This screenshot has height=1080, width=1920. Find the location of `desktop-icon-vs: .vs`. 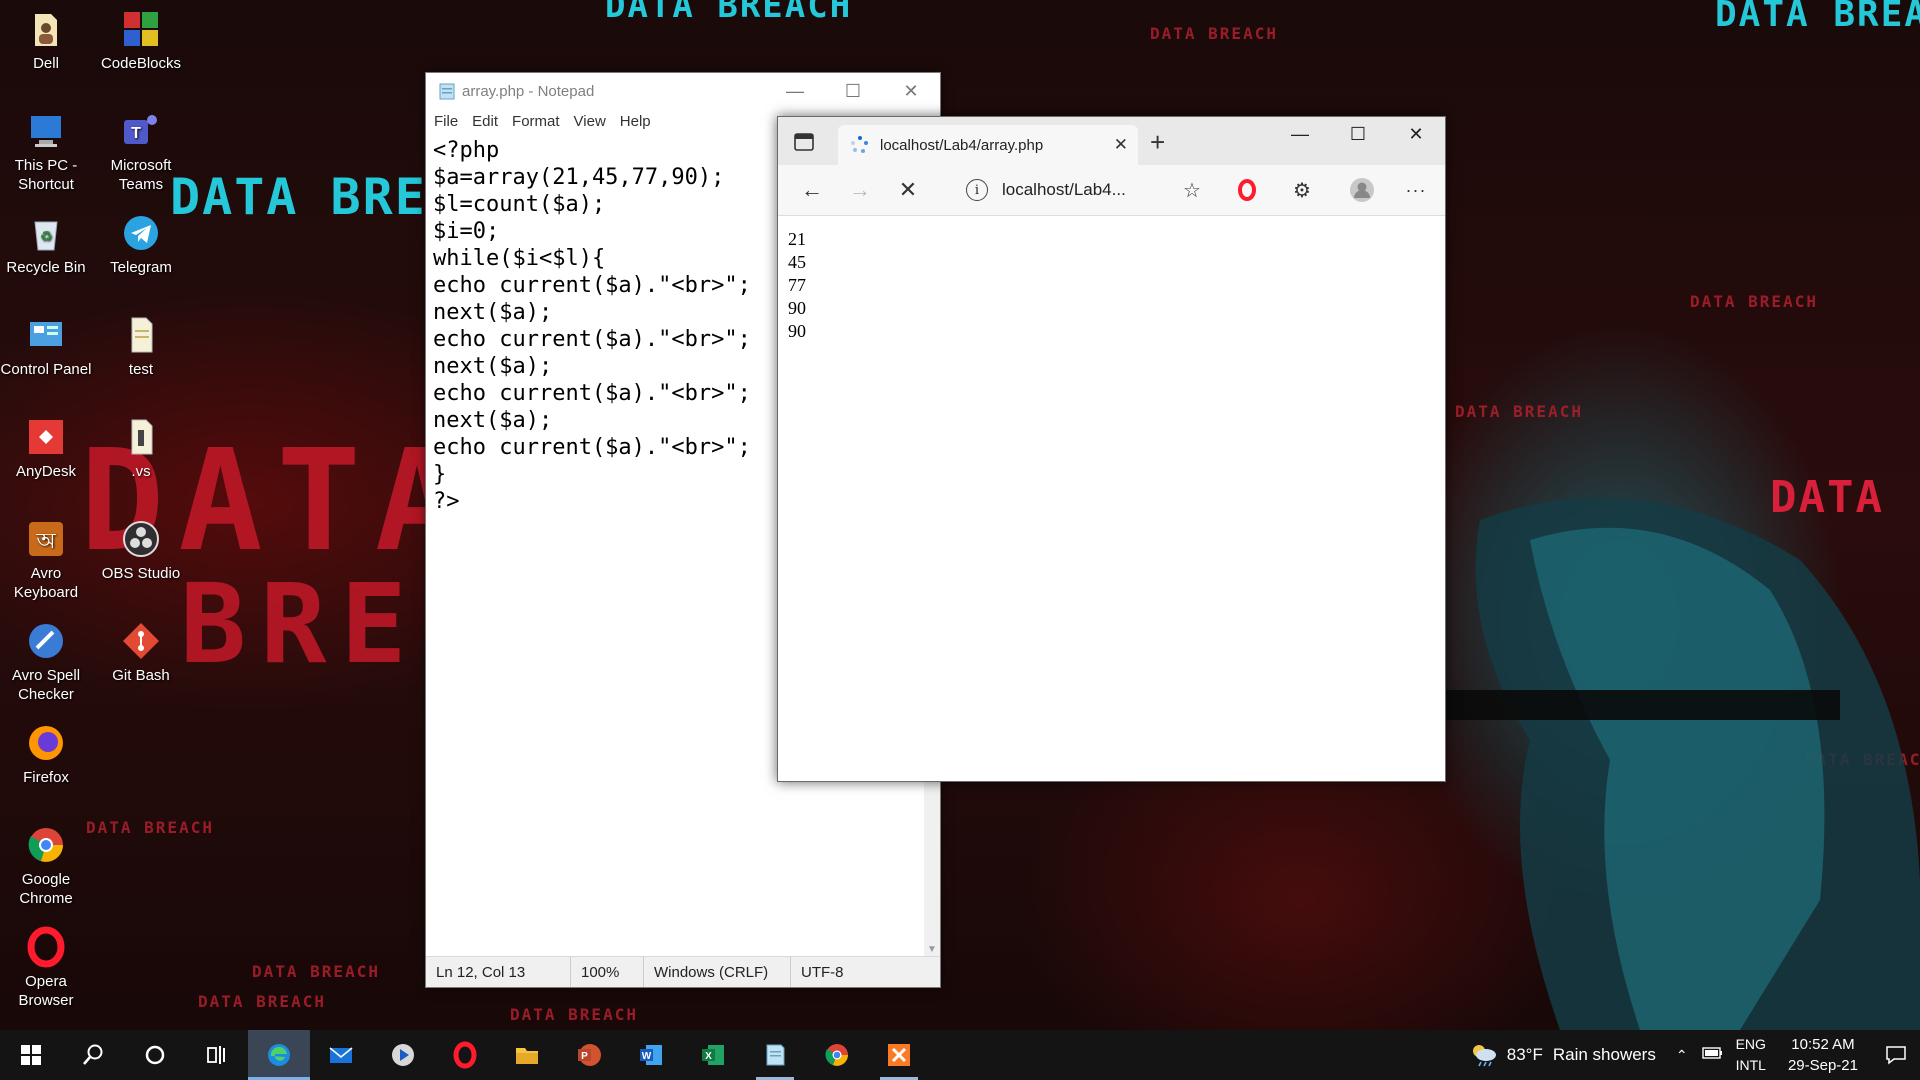

desktop-icon-vs: .vs is located at coordinates (141, 448).